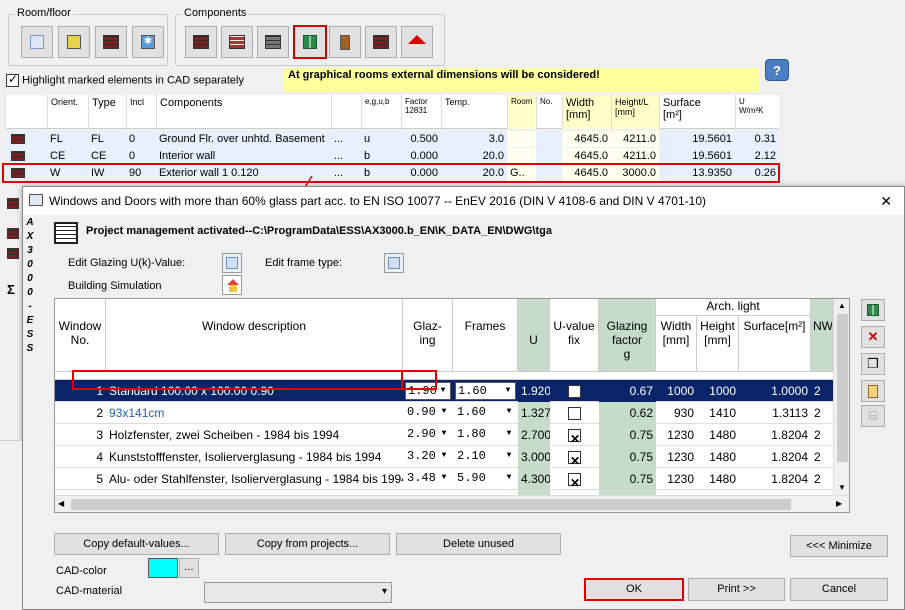 This screenshot has height=610, width=905. Describe the element at coordinates (431, 504) in the screenshot. I see `scroll-h-thumb` at that location.